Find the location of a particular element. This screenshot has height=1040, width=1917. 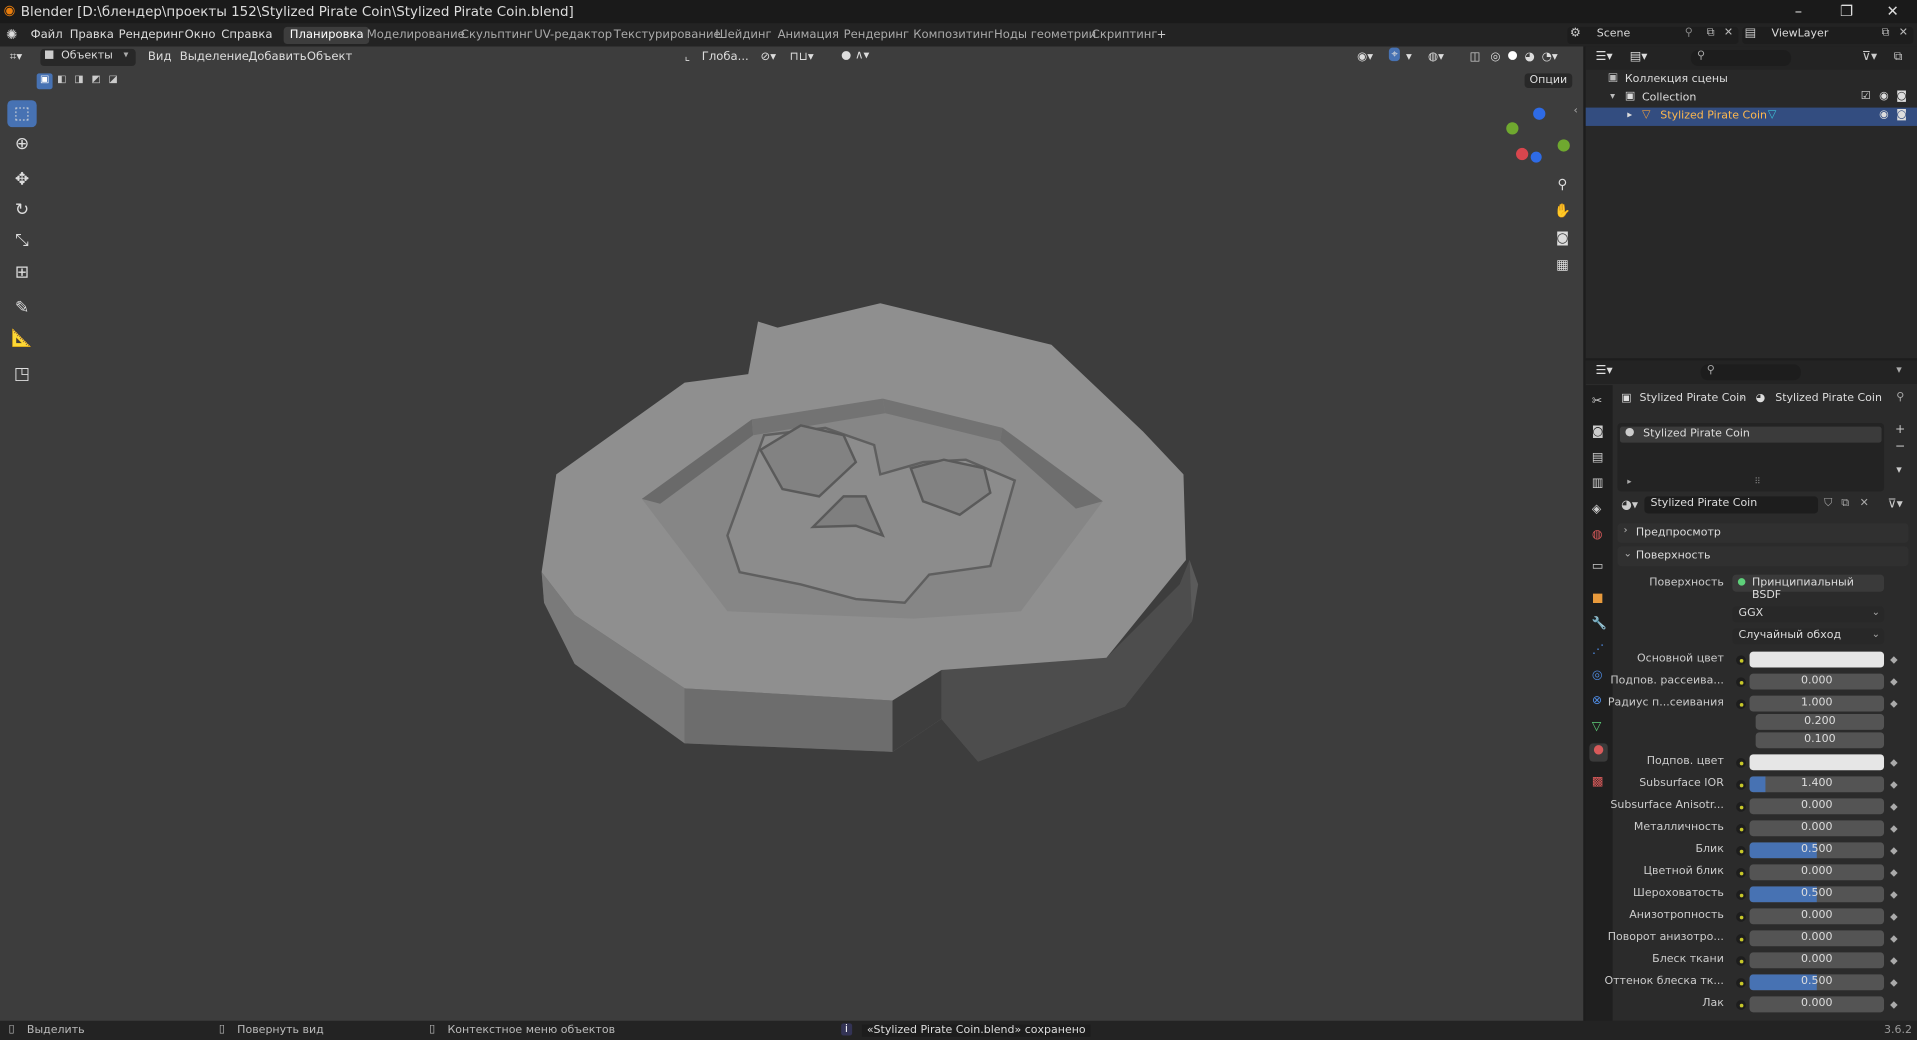

property-slider: 0.100 is located at coordinates (1820, 740).